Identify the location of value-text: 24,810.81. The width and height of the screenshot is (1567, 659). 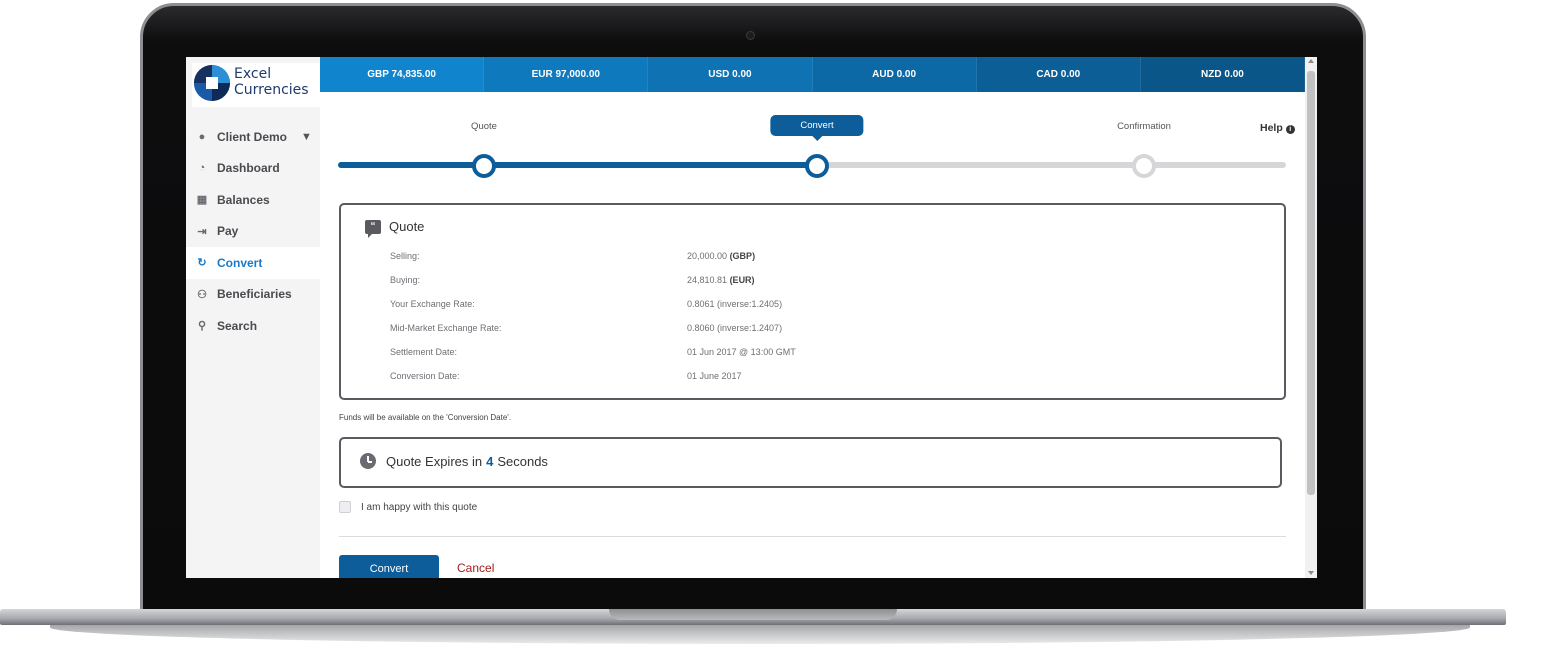
(707, 280).